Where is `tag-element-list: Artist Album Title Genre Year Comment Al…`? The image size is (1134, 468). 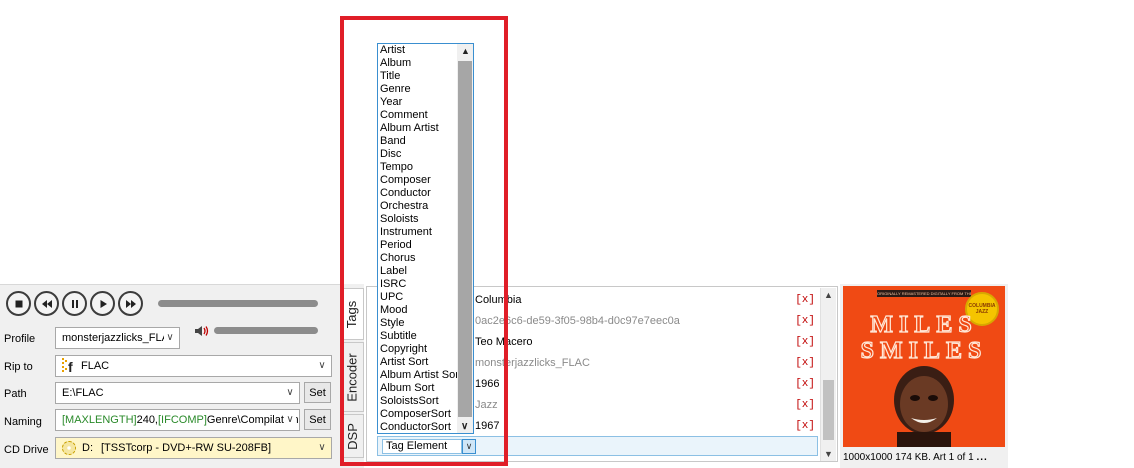 tag-element-list: Artist Album Title Genre Year Comment Al… is located at coordinates (425, 238).